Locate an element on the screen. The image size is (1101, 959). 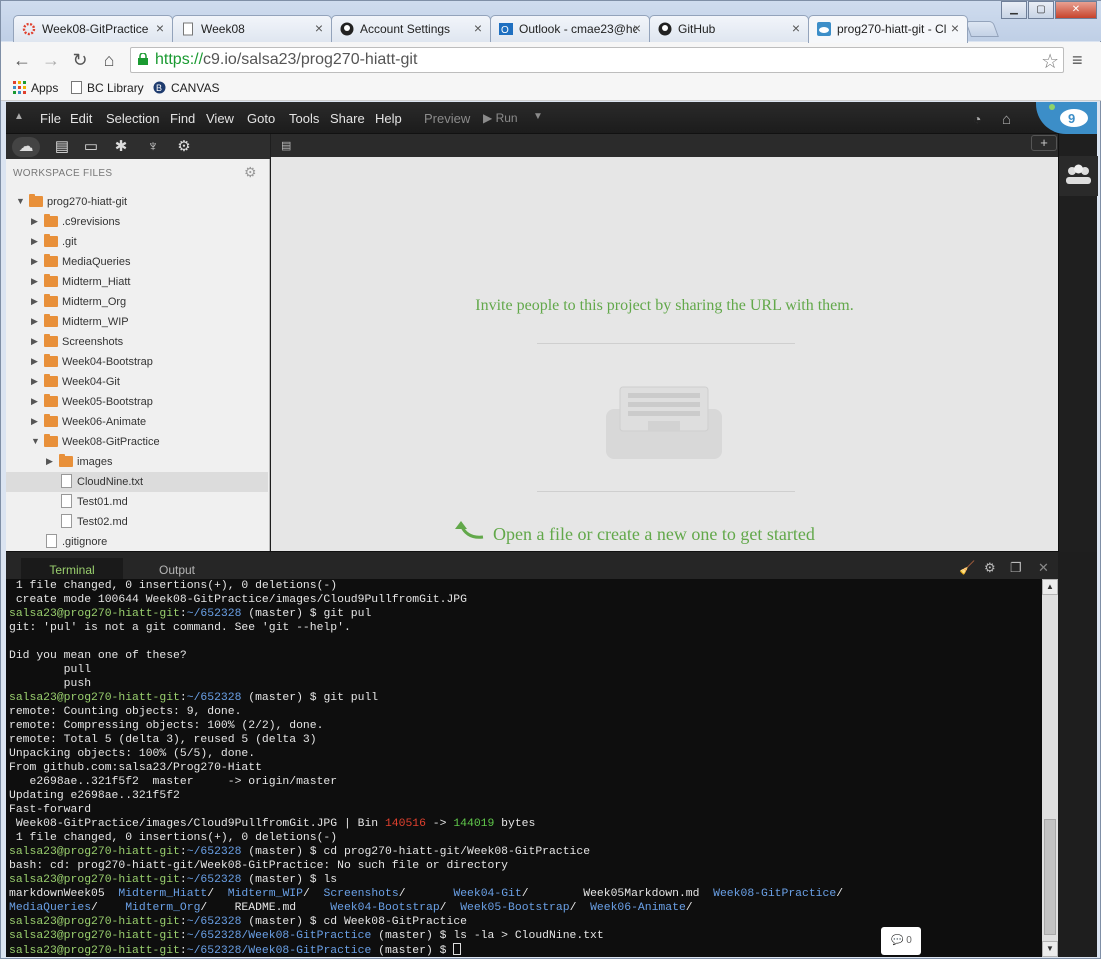
menu-share: Share is located at coordinates (347, 118).